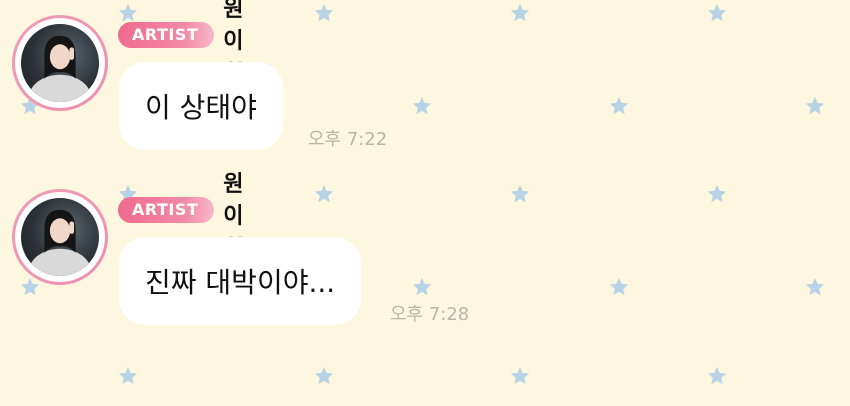 The image size is (850, 406). I want to click on message-text: 이 상태야, so click(201, 107).